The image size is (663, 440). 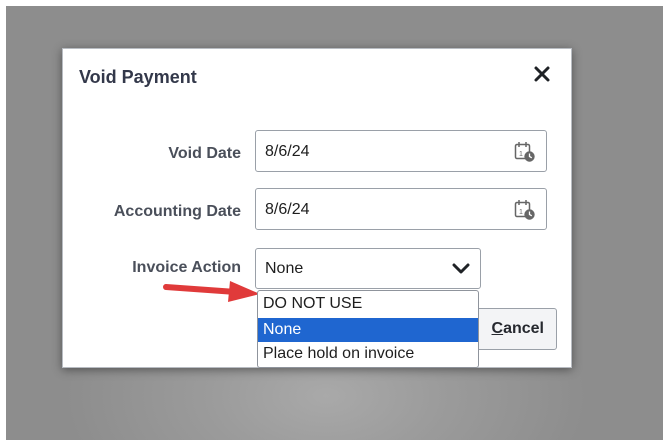 I want to click on cancel-label-rest: ancel, so click(x=523, y=328).